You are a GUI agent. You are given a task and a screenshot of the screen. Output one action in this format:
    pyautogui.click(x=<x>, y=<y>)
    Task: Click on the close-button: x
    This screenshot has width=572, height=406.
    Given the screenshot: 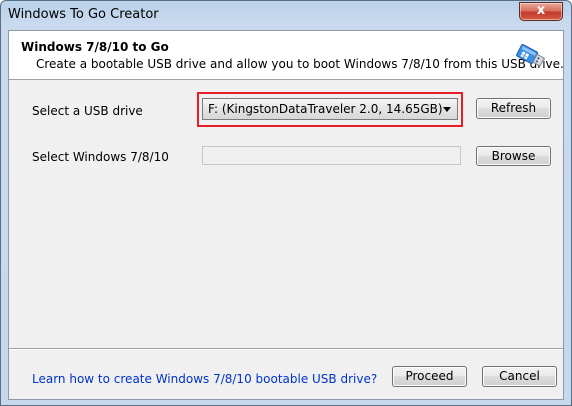 What is the action you would take?
    pyautogui.click(x=541, y=11)
    